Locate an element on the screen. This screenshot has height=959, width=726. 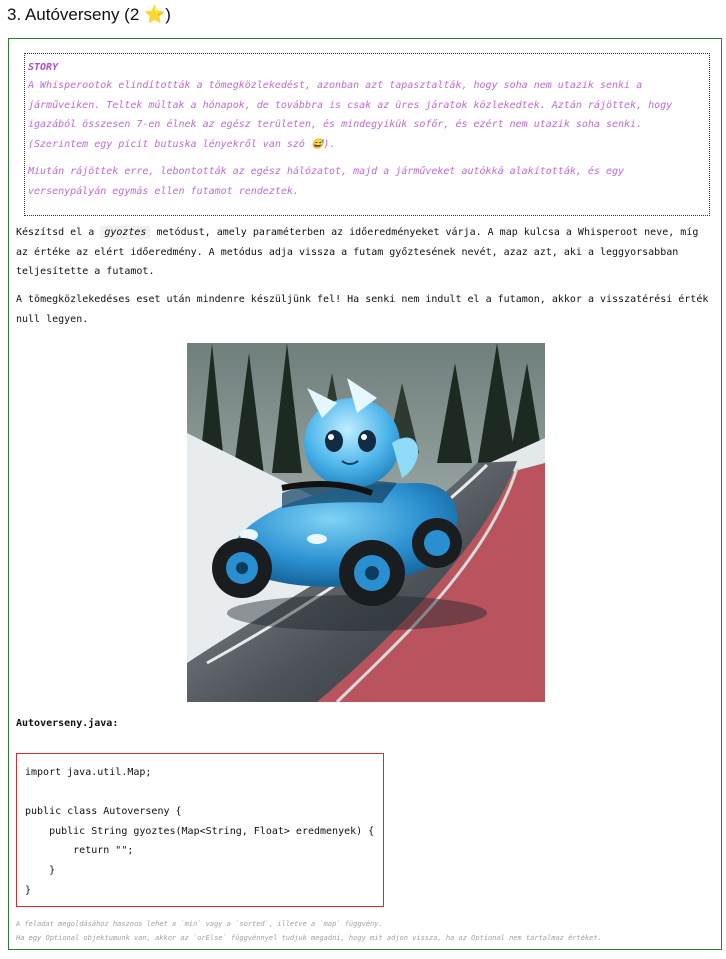
star-icon: ⭐ is located at coordinates (155, 14).